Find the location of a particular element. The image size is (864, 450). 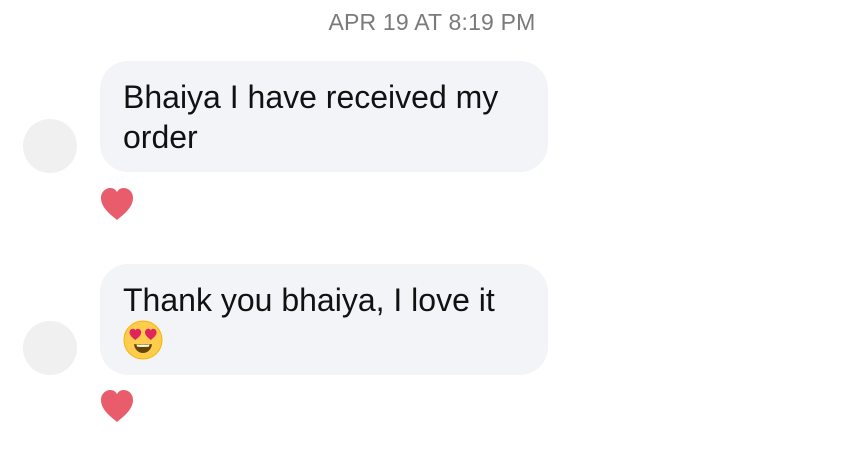

message-bubble: Bhaiya I have received my order is located at coordinates (324, 116).